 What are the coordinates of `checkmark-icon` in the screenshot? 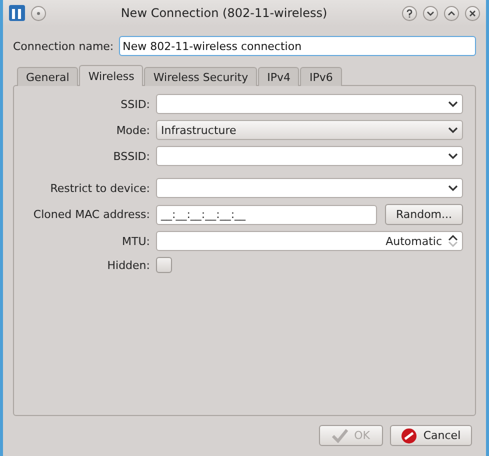 It's located at (340, 435).